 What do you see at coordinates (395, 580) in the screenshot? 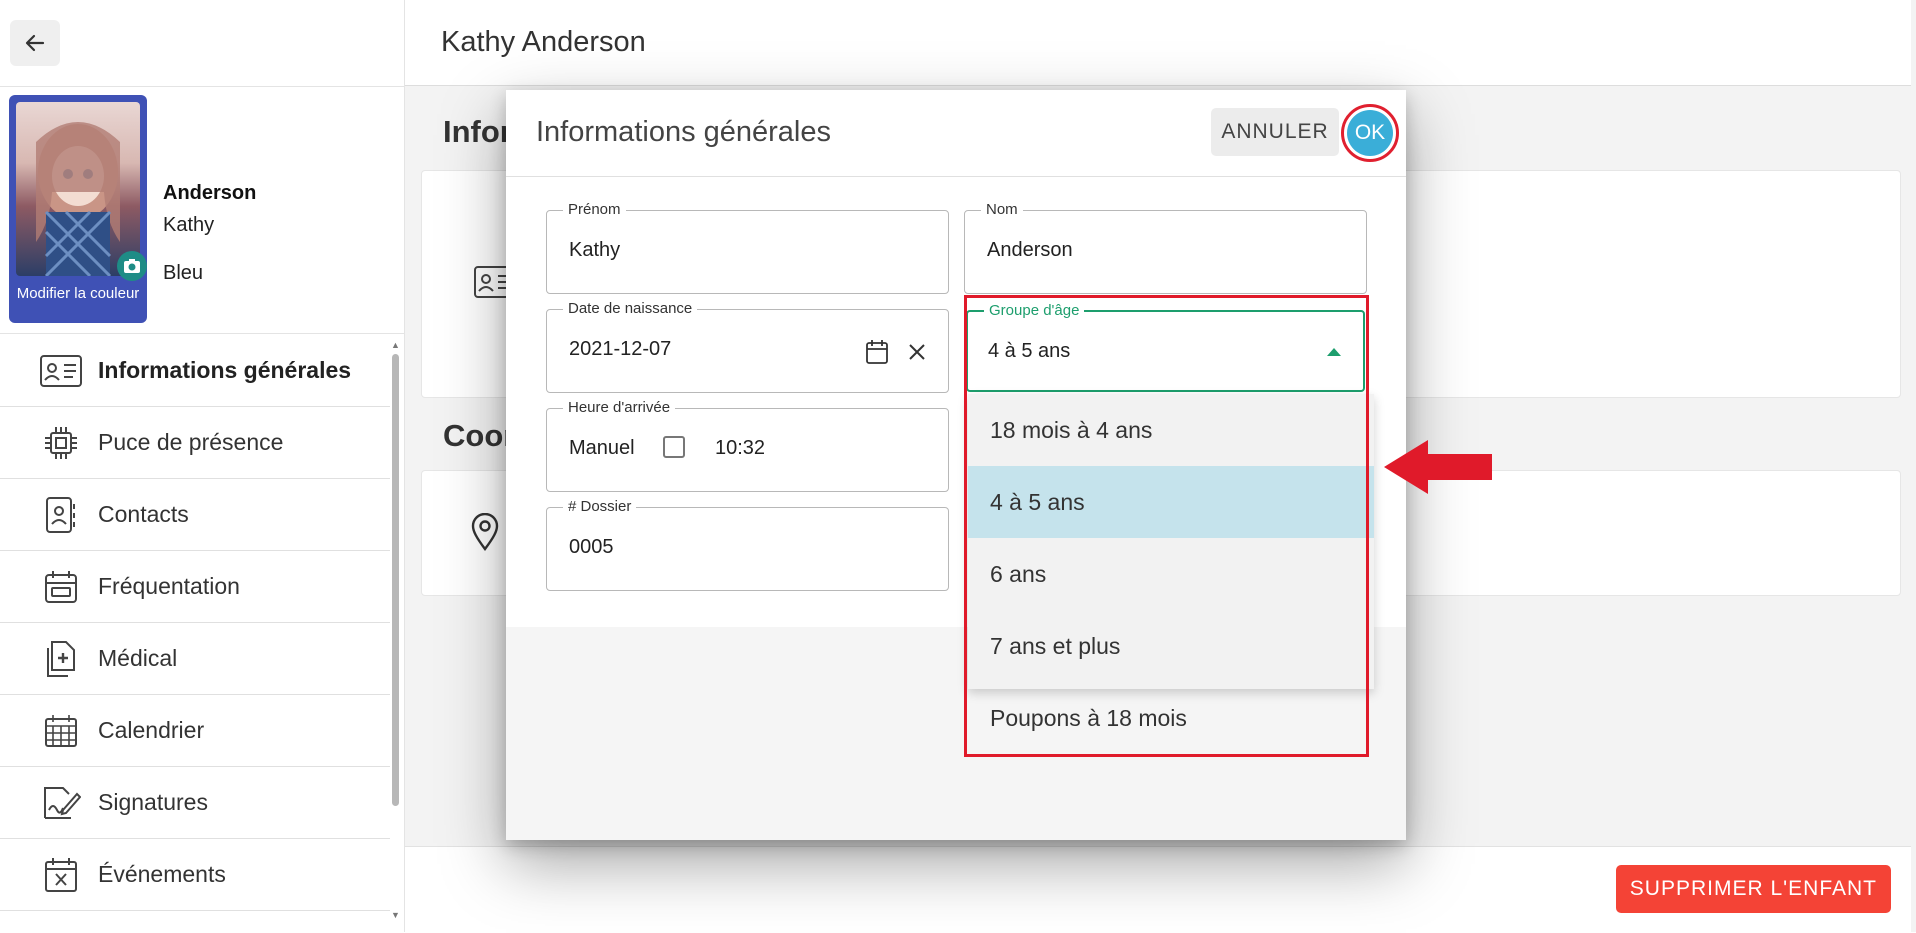
I see `scroll-thumb` at bounding box center [395, 580].